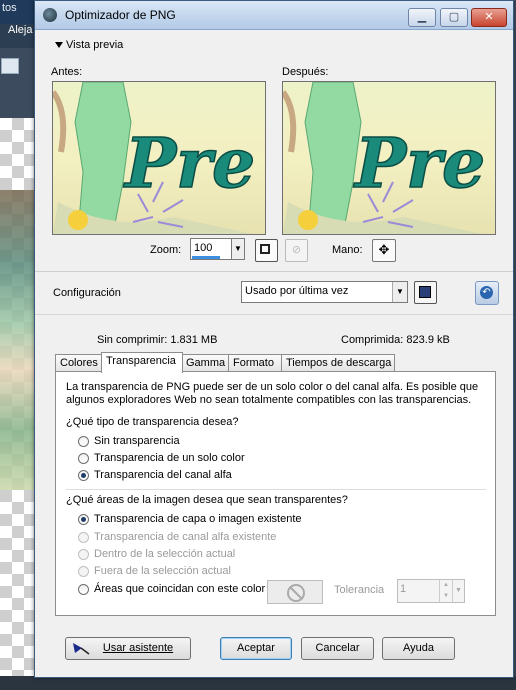 The height and width of the screenshot is (690, 516). I want to click on background-toolbar-text: Aleja, so click(20, 30).